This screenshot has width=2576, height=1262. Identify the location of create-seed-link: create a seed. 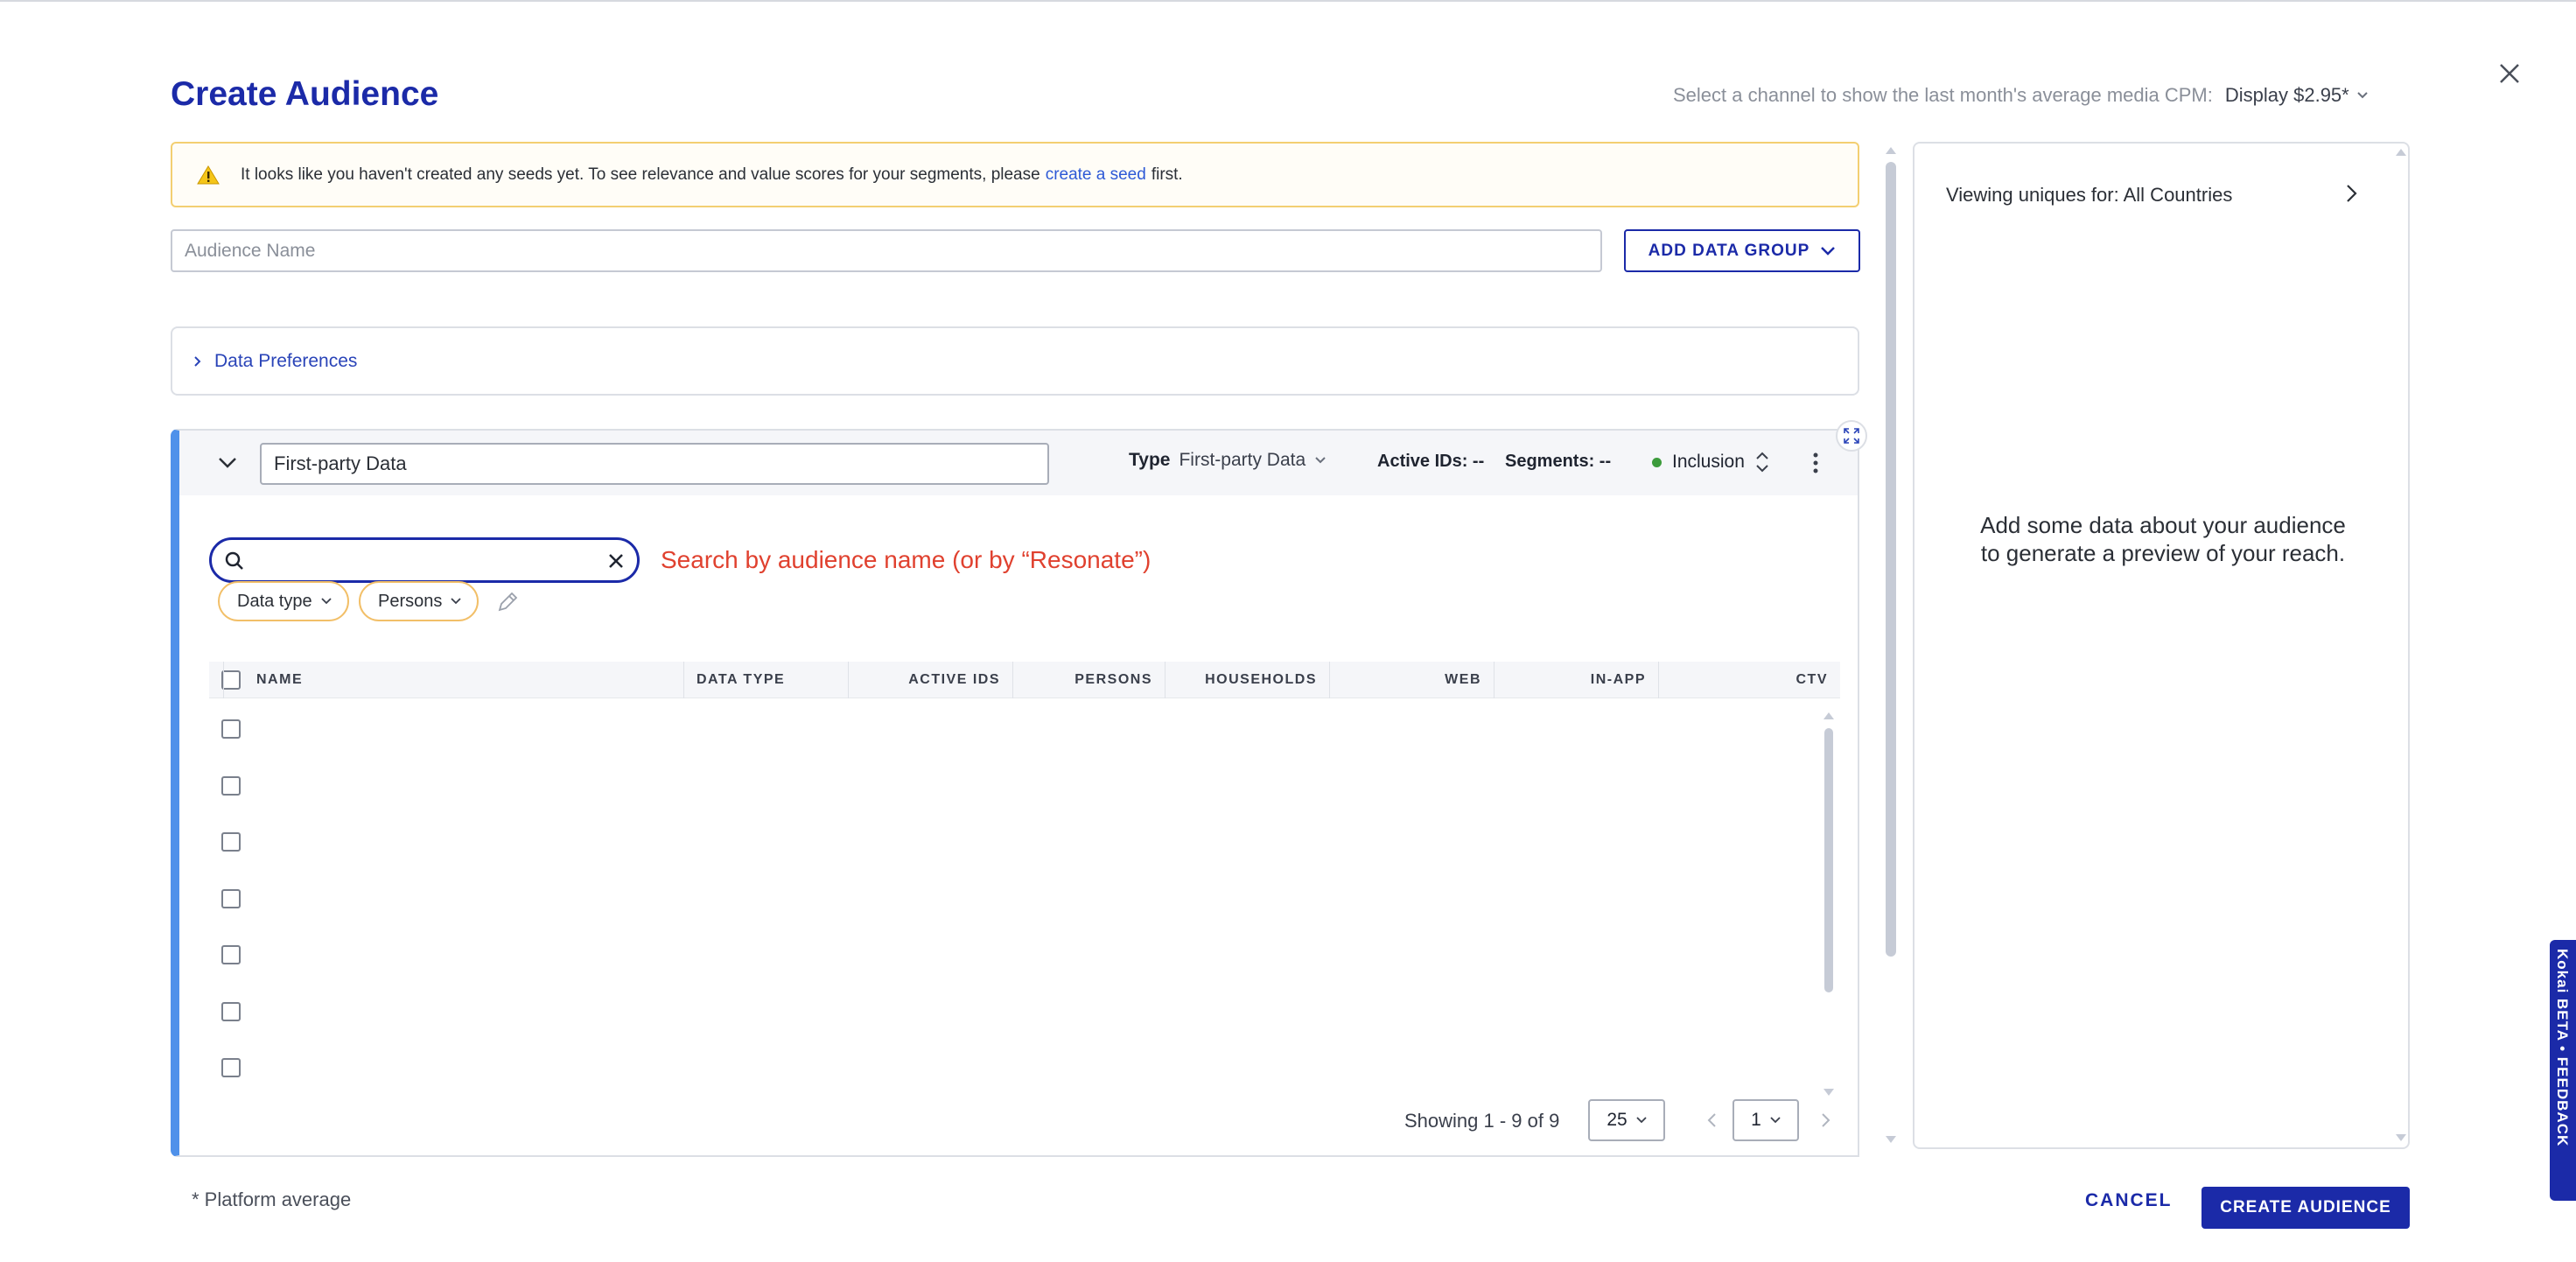
(1096, 175).